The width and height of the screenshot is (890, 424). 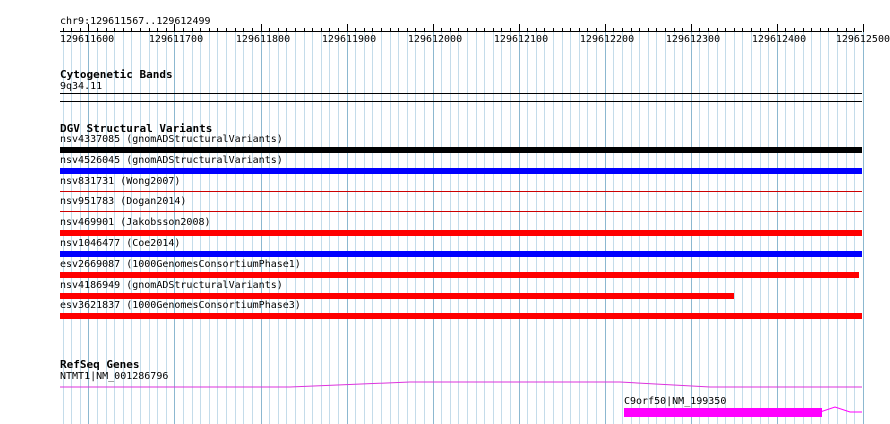 What do you see at coordinates (461, 93) in the screenshot?
I see `cytoband-line` at bounding box center [461, 93].